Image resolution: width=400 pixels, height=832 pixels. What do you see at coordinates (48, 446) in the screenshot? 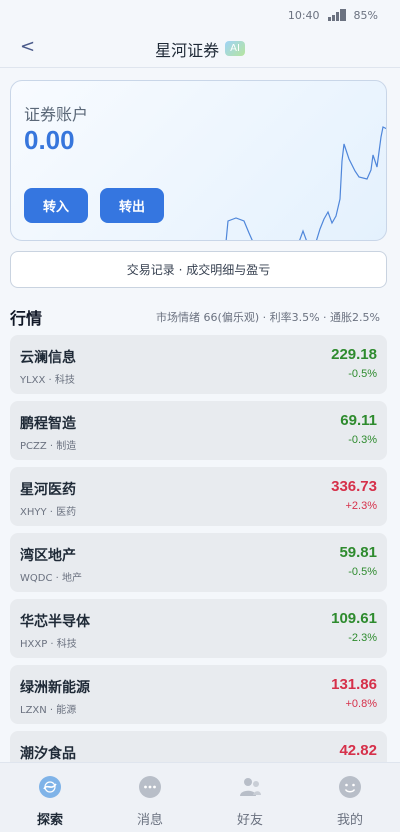
I see `stock-code: PCZZ · 制造` at bounding box center [48, 446].